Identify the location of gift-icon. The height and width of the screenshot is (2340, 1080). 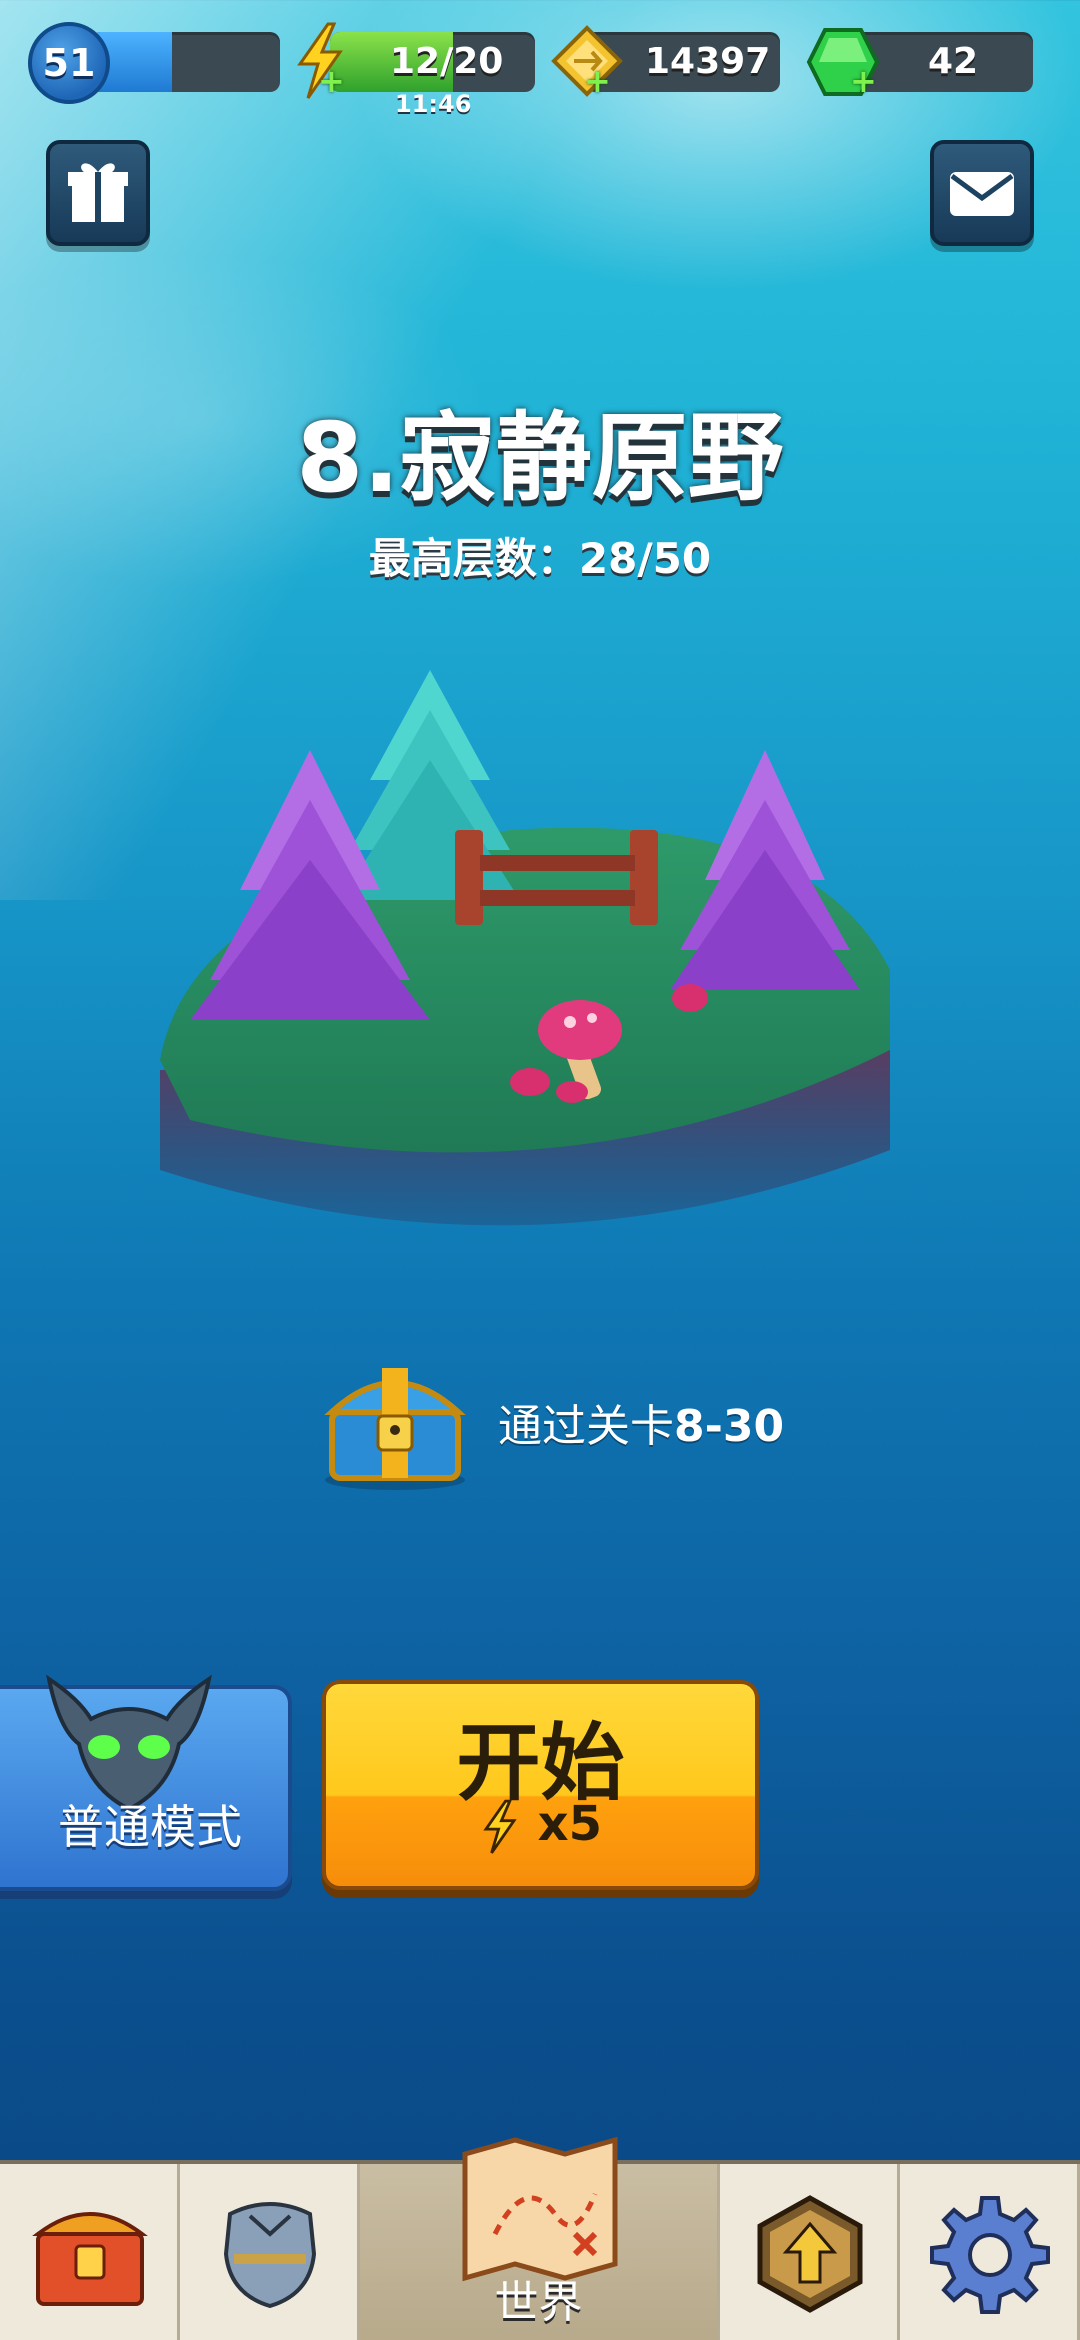
(98, 192).